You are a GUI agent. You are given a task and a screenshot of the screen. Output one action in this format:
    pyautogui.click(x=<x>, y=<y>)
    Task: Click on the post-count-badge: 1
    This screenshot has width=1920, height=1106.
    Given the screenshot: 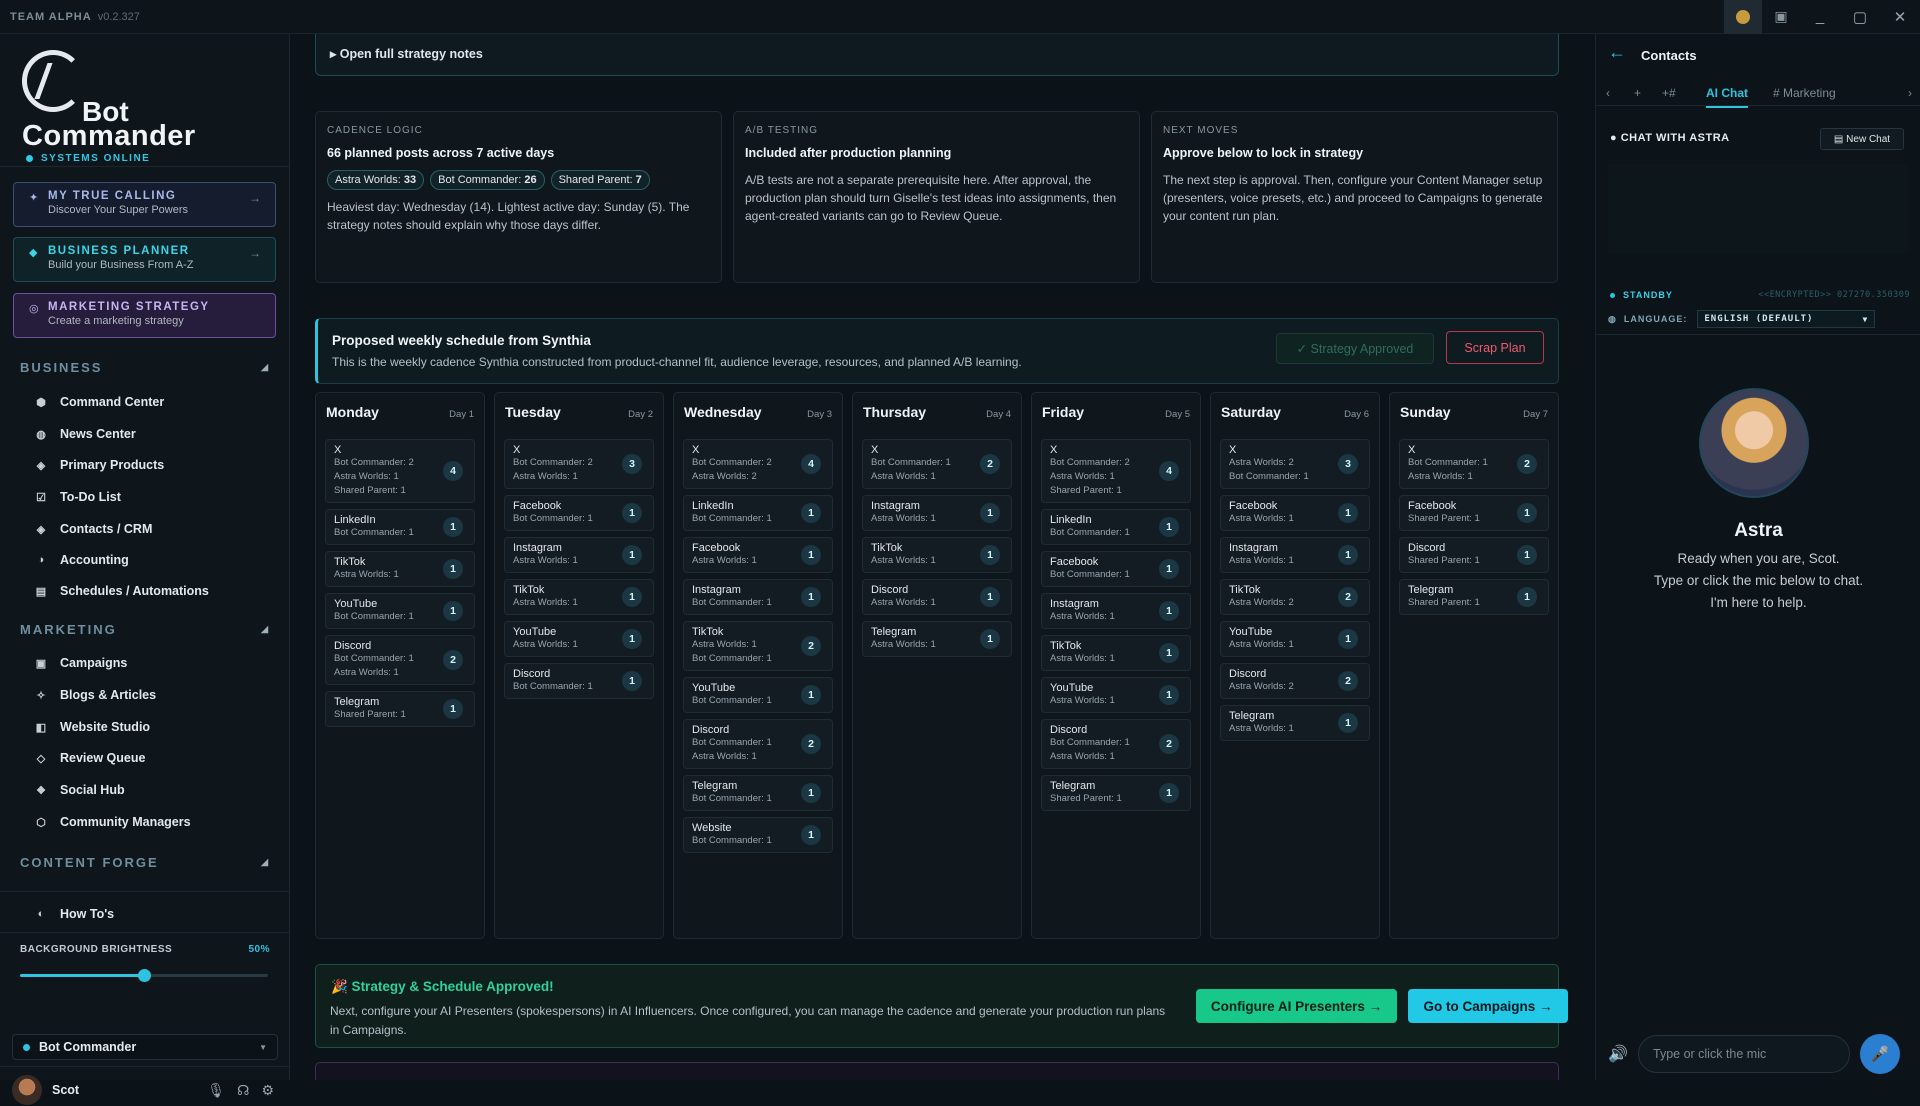 What is the action you would take?
    pyautogui.click(x=1527, y=597)
    